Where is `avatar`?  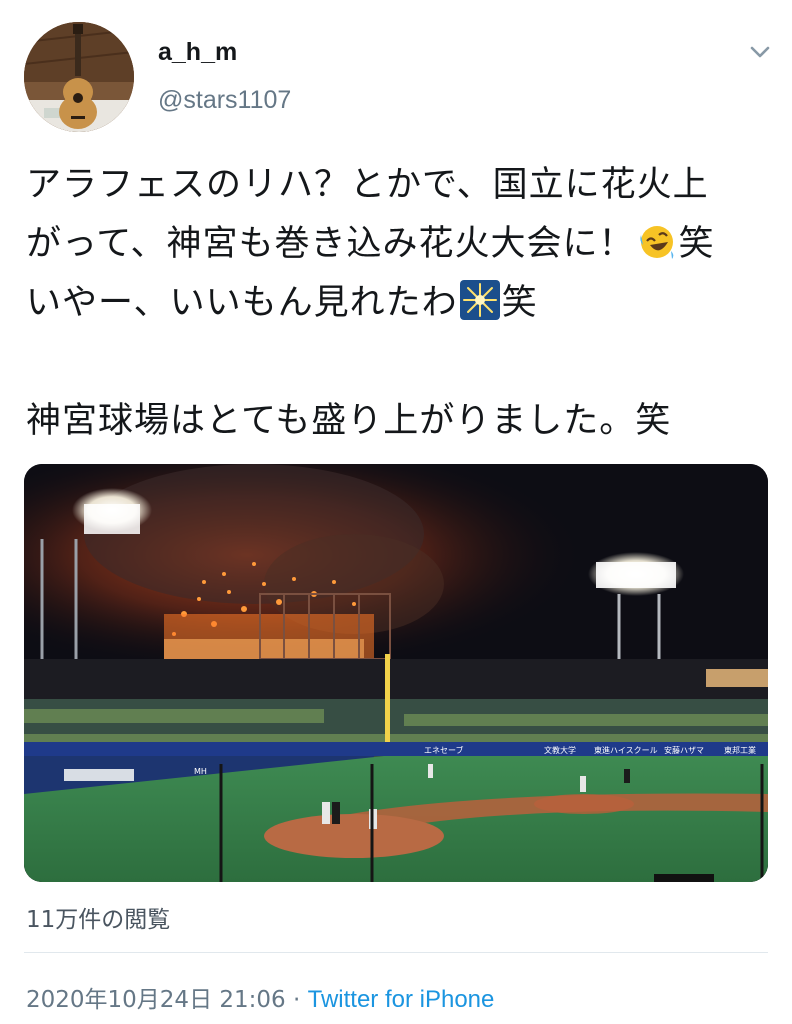
avatar is located at coordinates (79, 77).